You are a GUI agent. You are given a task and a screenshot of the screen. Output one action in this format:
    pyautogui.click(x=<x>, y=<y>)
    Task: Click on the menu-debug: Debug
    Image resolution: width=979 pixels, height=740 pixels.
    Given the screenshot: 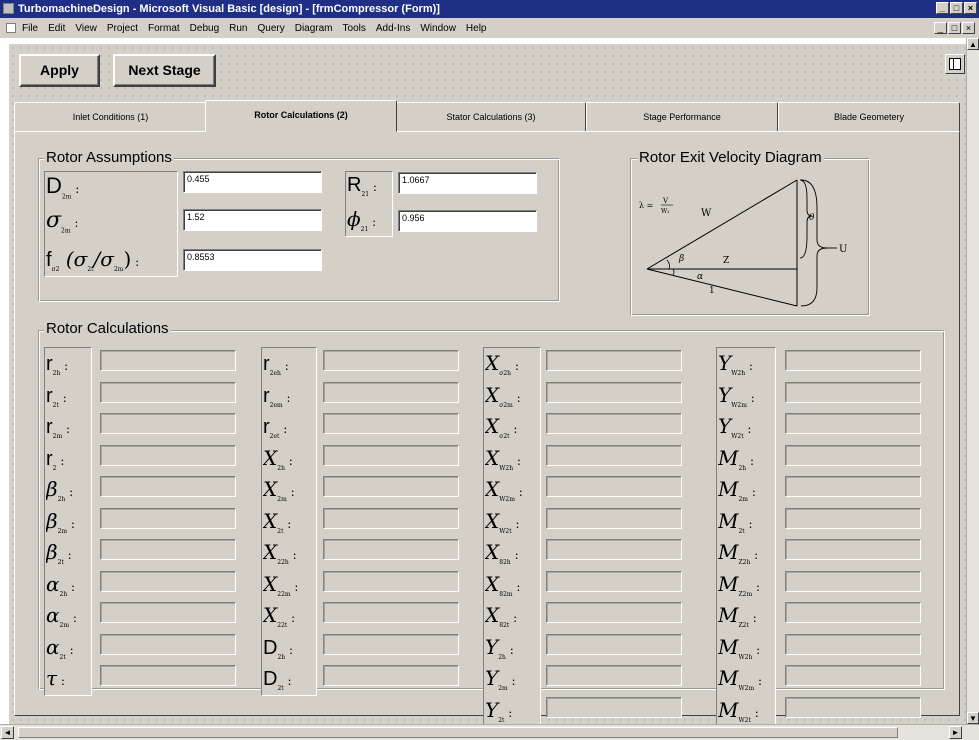 What is the action you would take?
    pyautogui.click(x=204, y=28)
    